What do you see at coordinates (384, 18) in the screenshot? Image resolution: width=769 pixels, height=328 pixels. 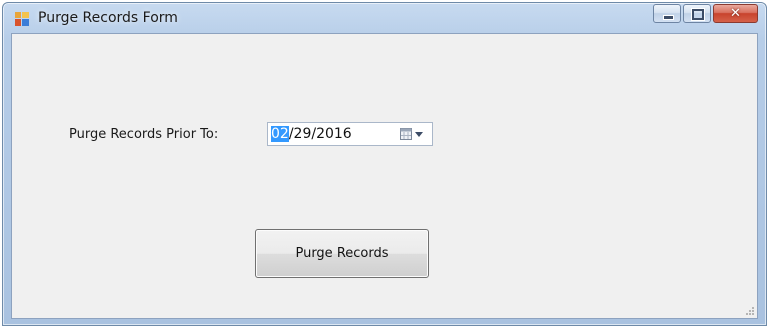 I see `title-bar: Purge Records Form ✕` at bounding box center [384, 18].